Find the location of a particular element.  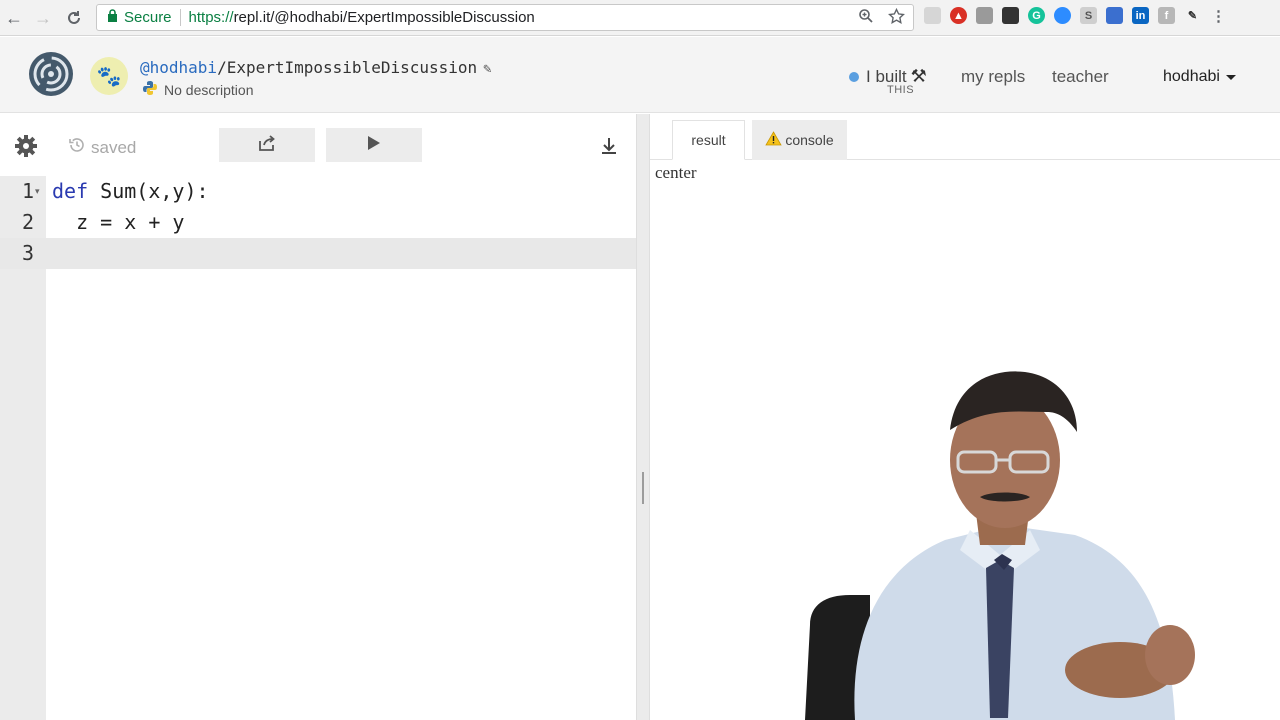

saved-label: saved is located at coordinates (114, 147).